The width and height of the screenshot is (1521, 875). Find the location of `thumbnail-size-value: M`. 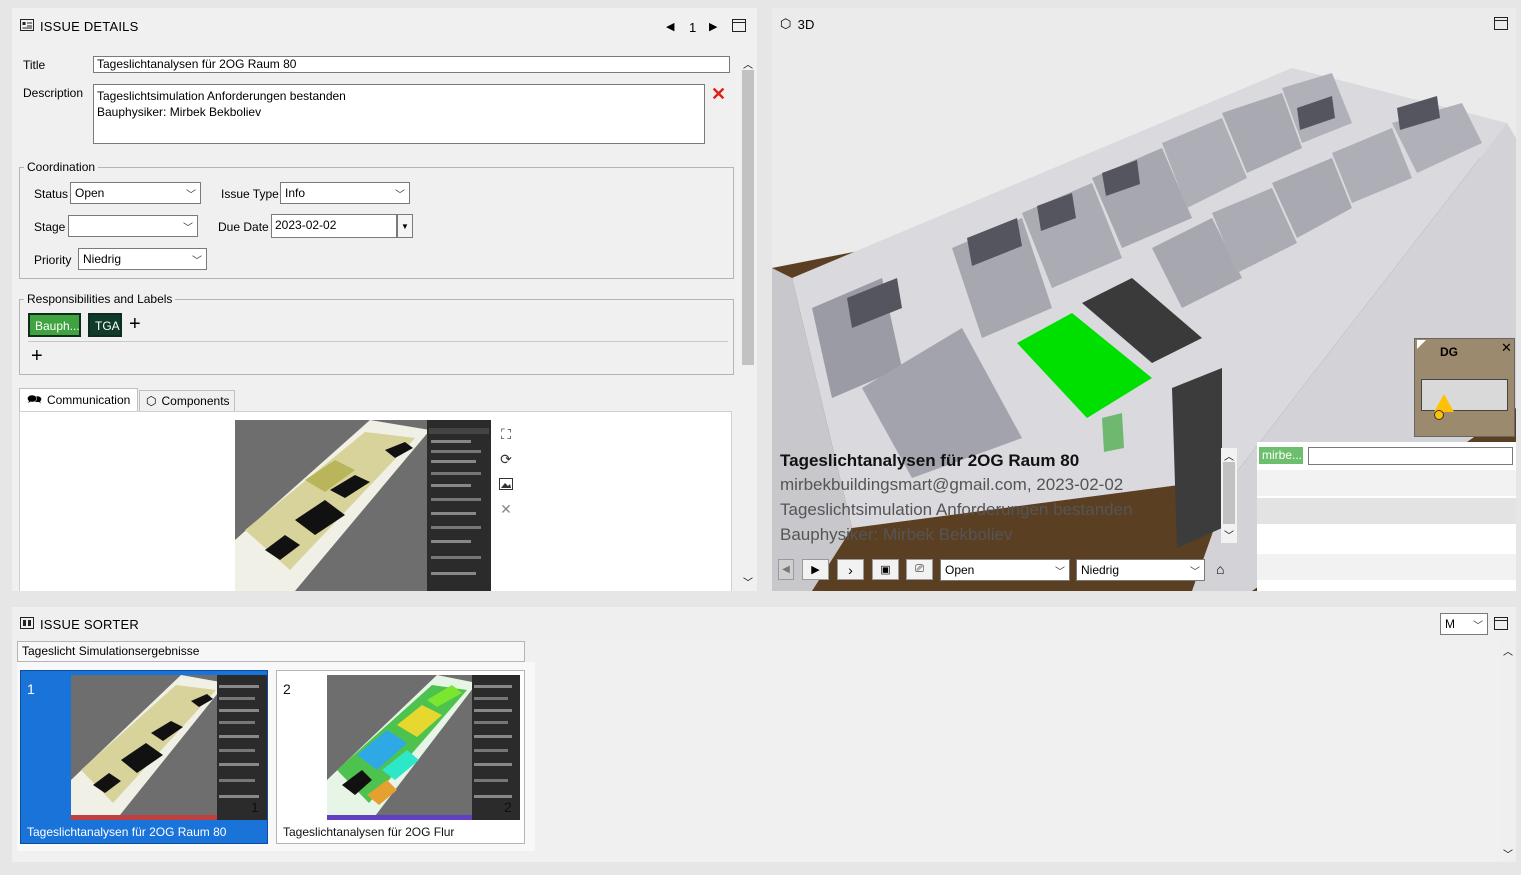

thumbnail-size-value: M is located at coordinates (1450, 624).